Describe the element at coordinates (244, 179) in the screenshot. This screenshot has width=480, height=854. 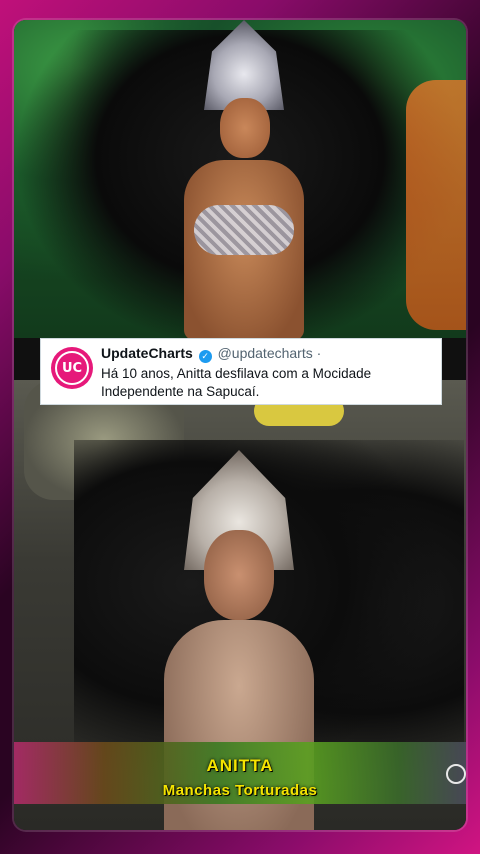
I see `dancer-figure-top` at that location.